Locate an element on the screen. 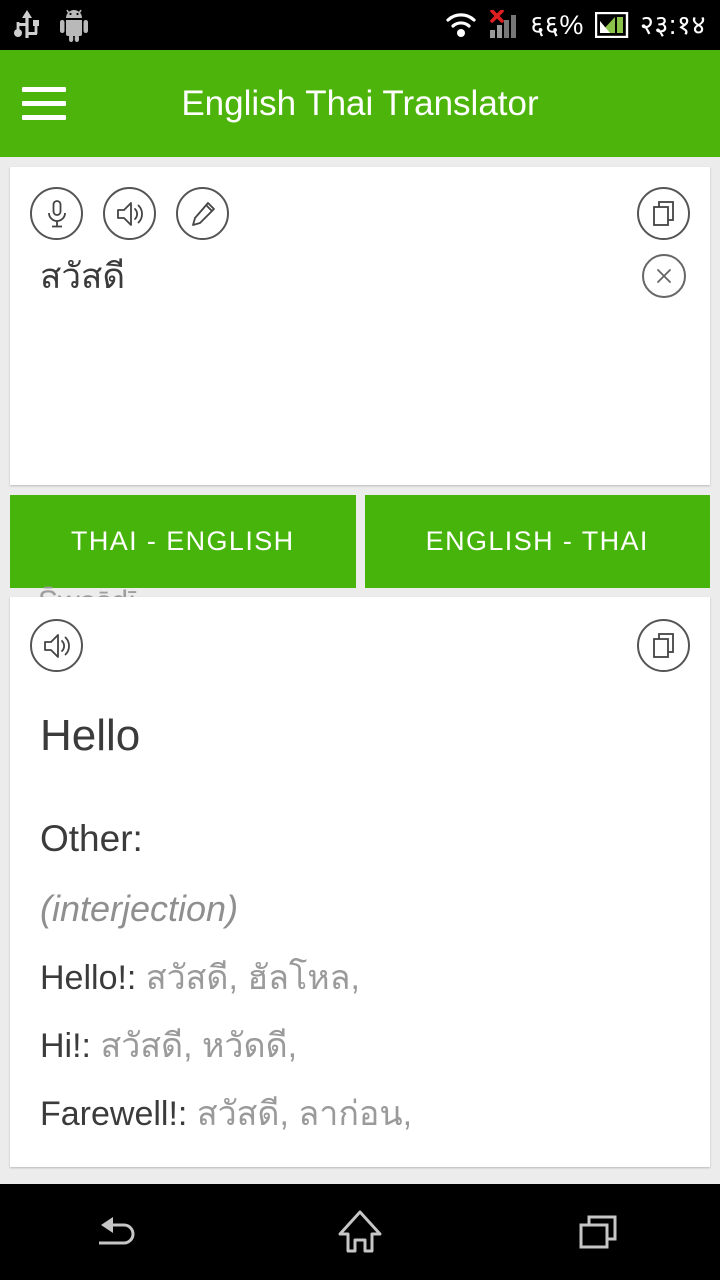 The height and width of the screenshot is (1280, 720). battery-icon is located at coordinates (611, 25).